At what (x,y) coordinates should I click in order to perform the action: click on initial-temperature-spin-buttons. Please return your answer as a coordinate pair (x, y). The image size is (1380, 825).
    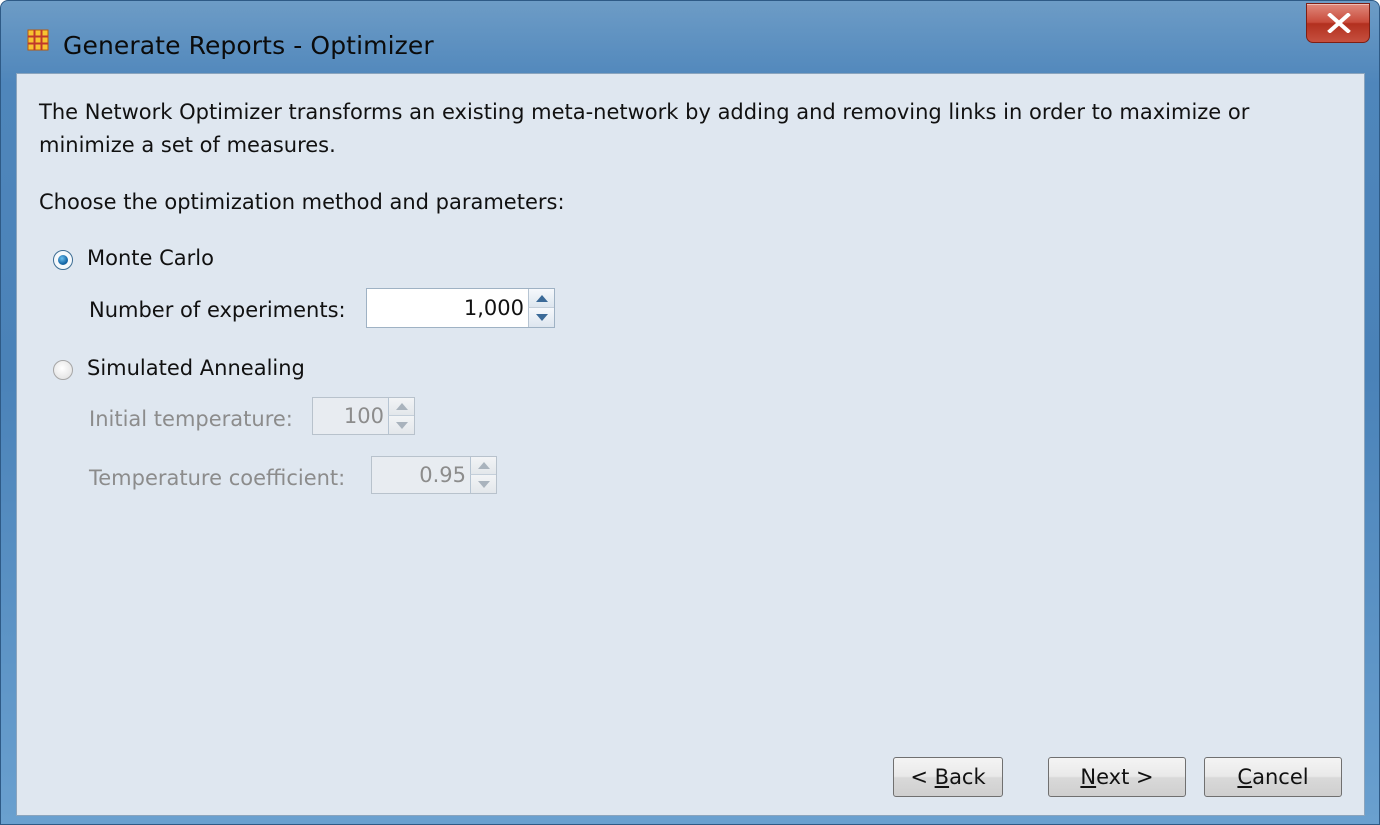
    Looking at the image, I should click on (401, 416).